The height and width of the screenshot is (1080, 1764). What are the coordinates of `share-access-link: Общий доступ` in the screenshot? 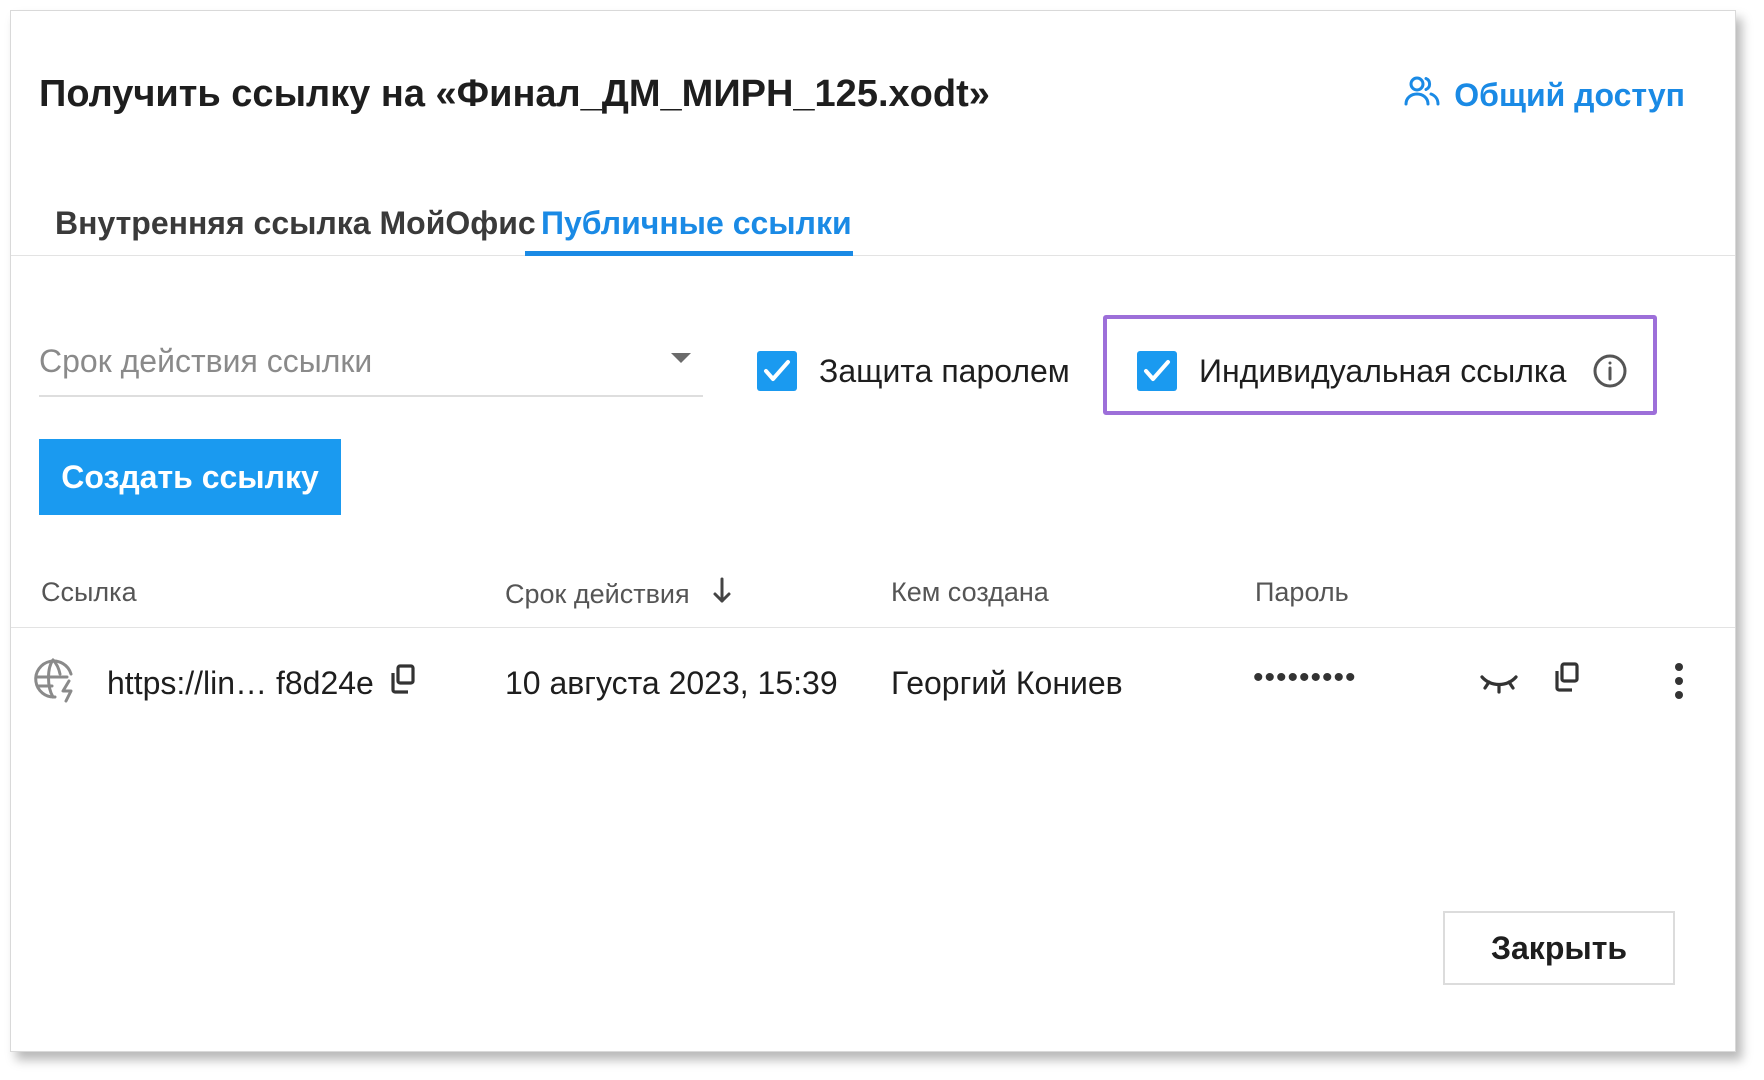 It's located at (1544, 95).